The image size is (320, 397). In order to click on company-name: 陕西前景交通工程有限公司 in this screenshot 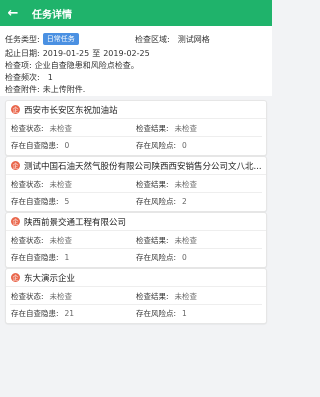, I will do `click(75, 222)`.